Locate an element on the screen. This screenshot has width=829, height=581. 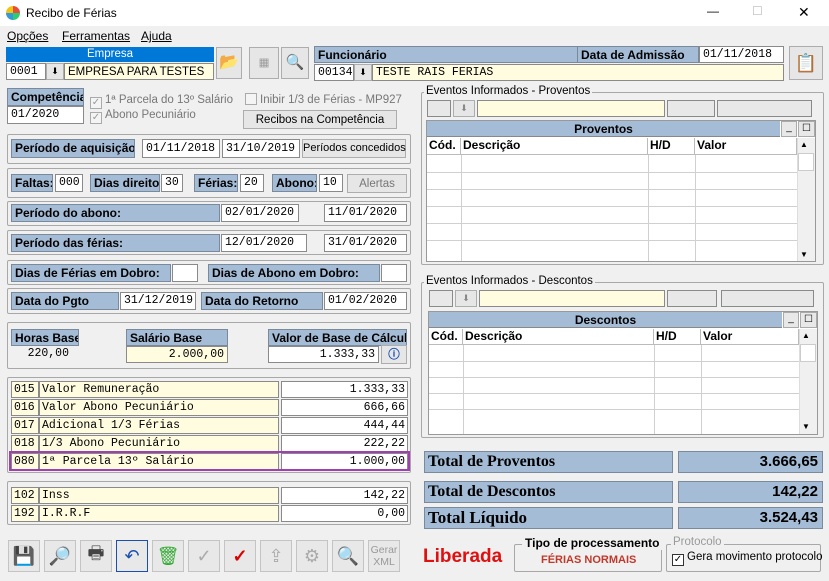
desc-grid-min-icon: _ is located at coordinates (791, 320).